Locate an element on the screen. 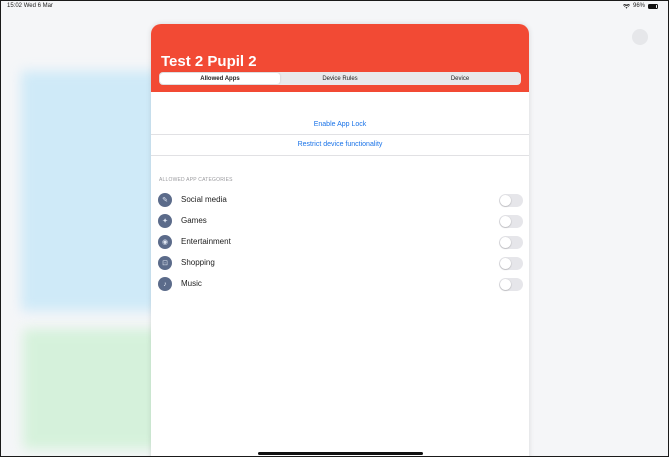  page-title: Test 2 Pupil 2 is located at coordinates (209, 61).